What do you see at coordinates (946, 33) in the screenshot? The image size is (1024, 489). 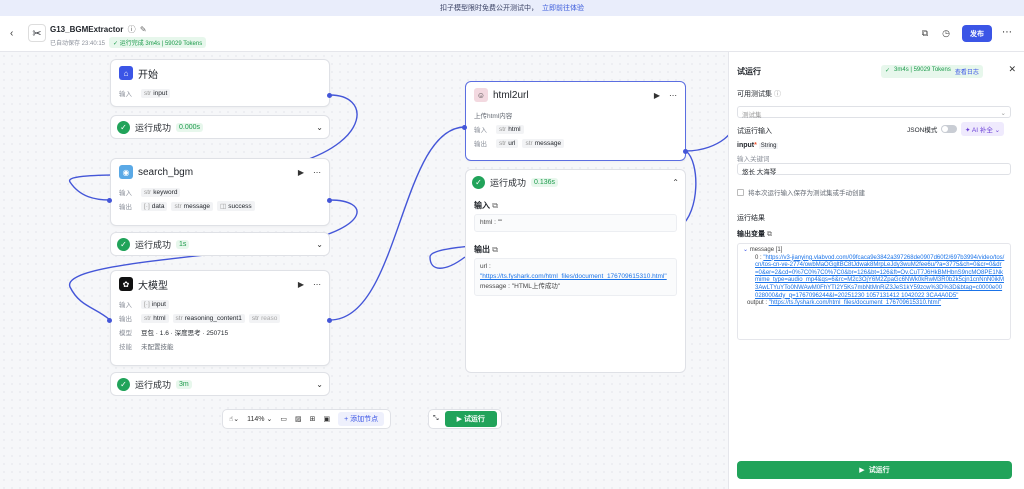 I see `history-icon: ◷` at bounding box center [946, 33].